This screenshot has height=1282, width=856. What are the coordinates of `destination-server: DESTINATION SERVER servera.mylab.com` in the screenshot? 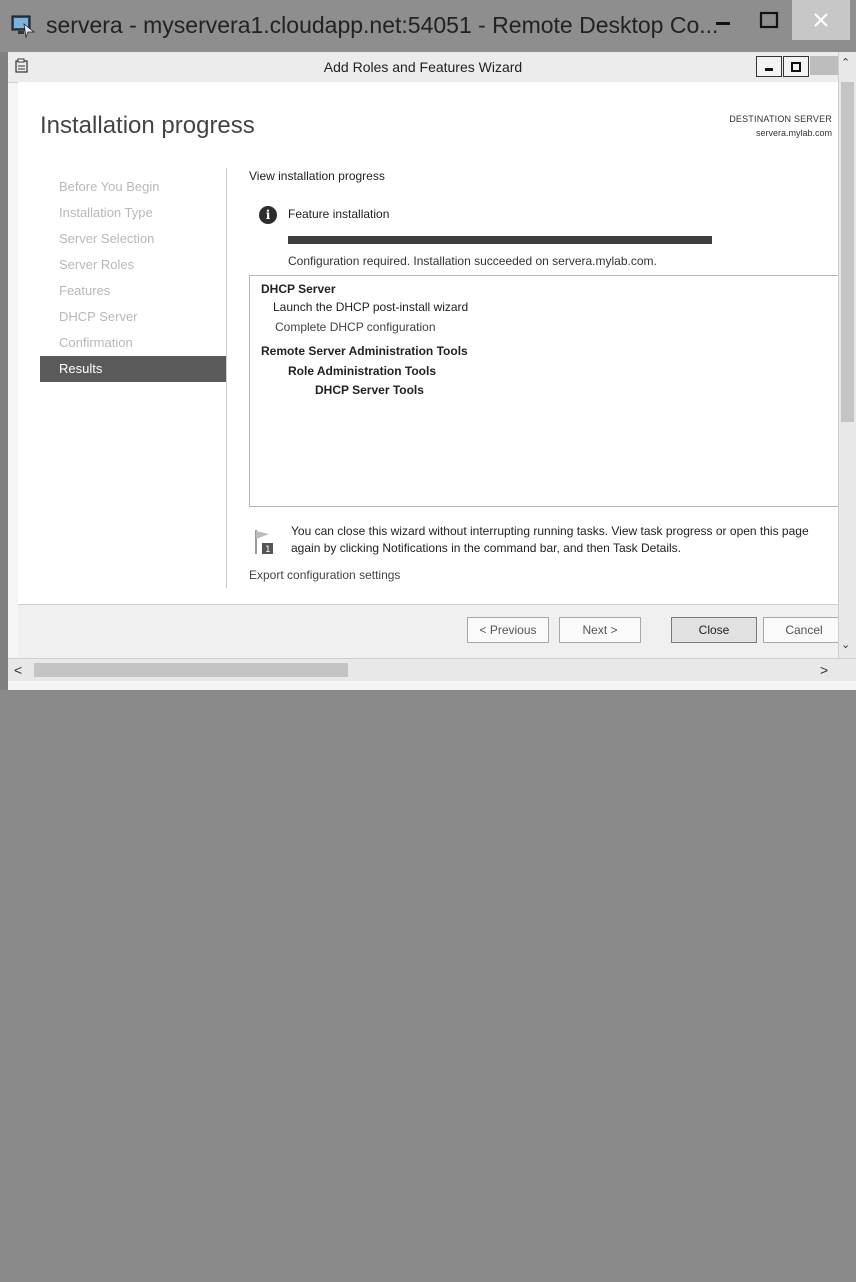 It's located at (780, 126).